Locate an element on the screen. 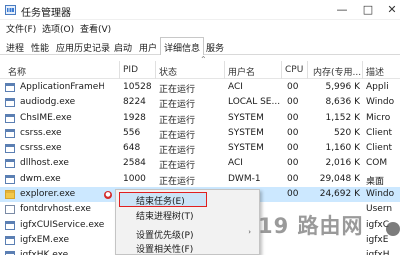 Image resolution: width=400 pixels, height=255 pixels. cell-name: audiodg.exe is located at coordinates (48, 102).